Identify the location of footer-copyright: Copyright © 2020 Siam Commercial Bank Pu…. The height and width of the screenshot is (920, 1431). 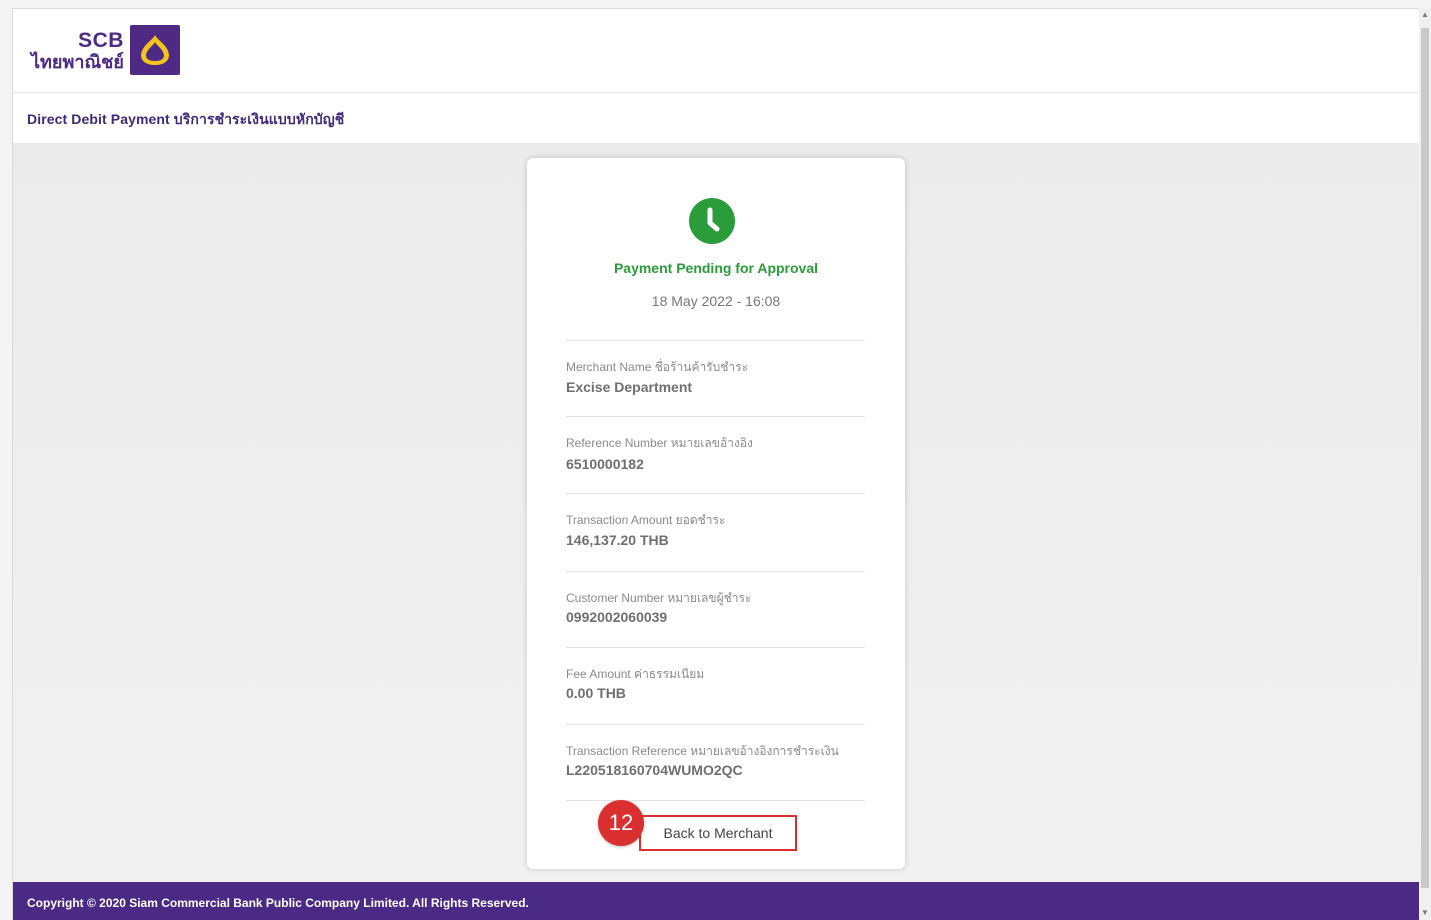
(278, 903).